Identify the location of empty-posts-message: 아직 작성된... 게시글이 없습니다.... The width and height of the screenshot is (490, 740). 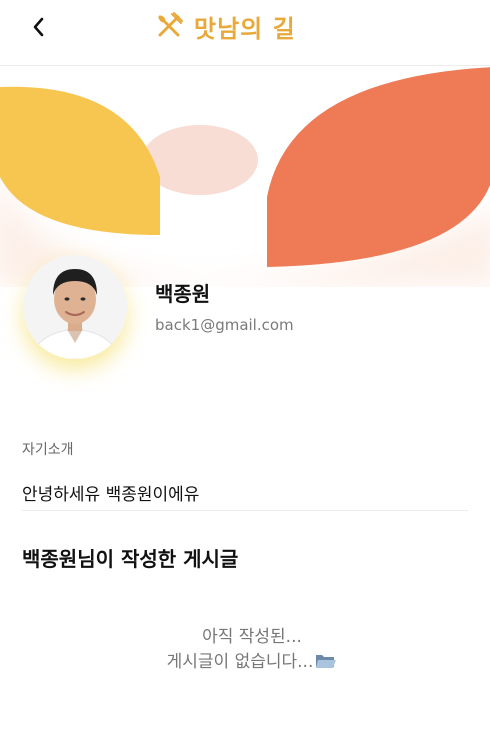
(245, 650).